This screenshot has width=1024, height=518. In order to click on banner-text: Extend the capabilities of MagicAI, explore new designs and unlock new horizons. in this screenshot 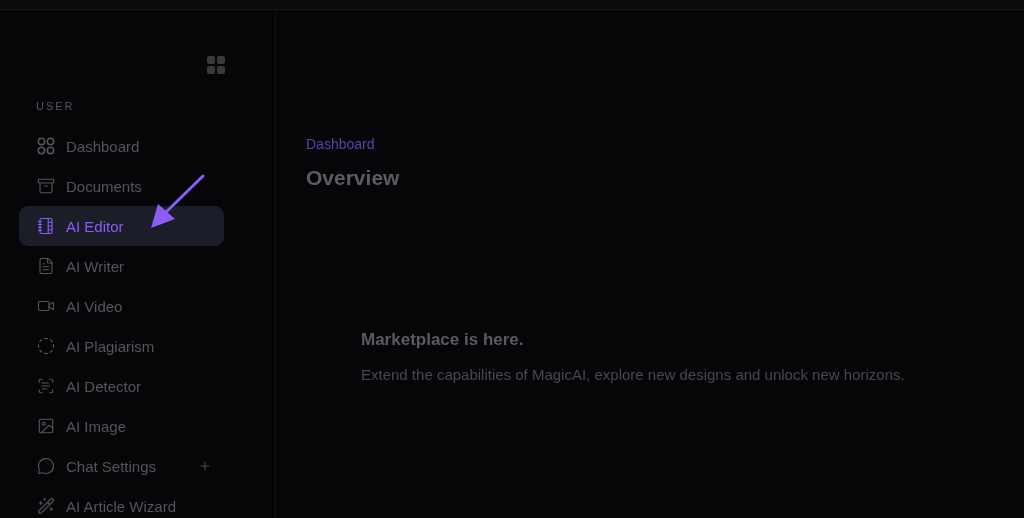, I will do `click(633, 374)`.